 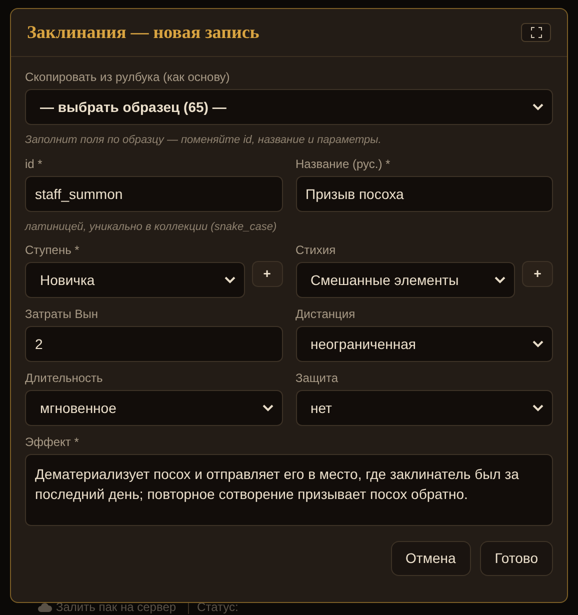 What do you see at coordinates (430, 558) in the screenshot?
I see `dialog-button: Отмена` at bounding box center [430, 558].